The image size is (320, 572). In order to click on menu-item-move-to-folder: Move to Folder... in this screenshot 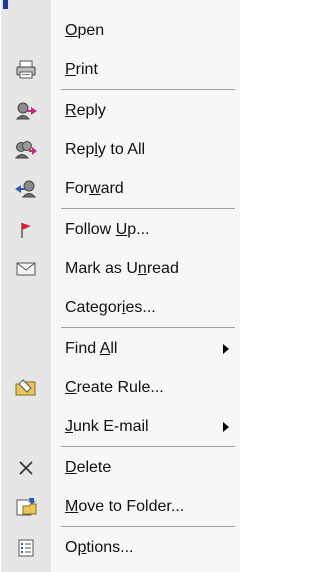, I will do `click(121, 506)`.